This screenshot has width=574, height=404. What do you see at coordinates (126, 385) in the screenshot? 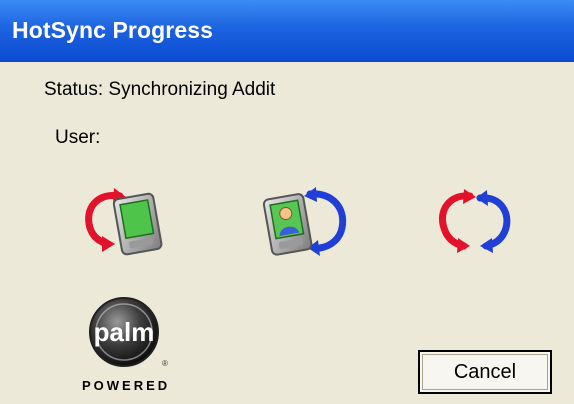
I see `palm-powered-tagline: POWERED` at bounding box center [126, 385].